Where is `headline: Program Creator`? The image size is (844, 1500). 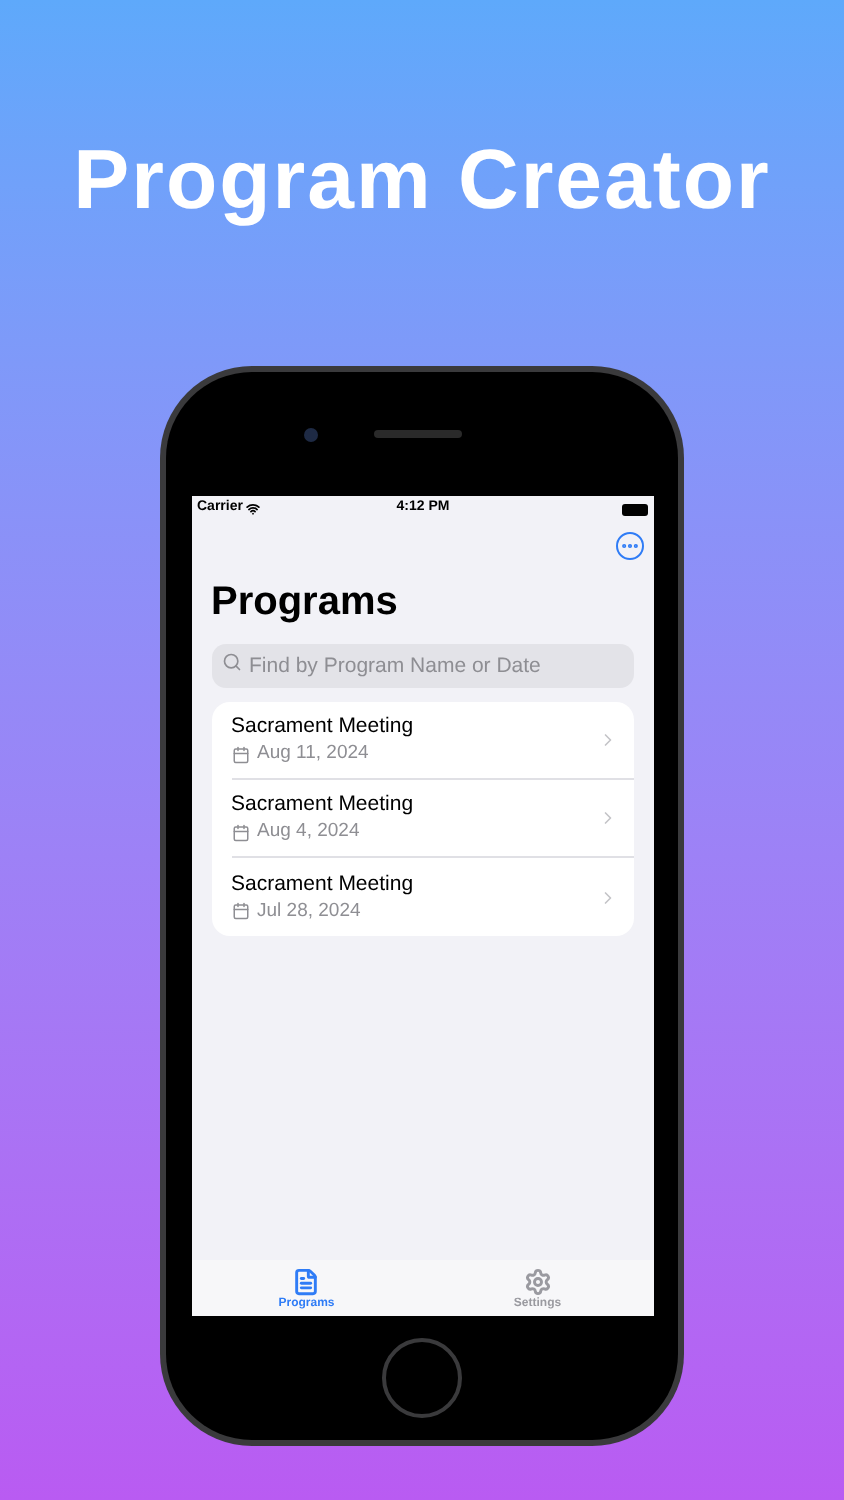 headline: Program Creator is located at coordinates (422, 180).